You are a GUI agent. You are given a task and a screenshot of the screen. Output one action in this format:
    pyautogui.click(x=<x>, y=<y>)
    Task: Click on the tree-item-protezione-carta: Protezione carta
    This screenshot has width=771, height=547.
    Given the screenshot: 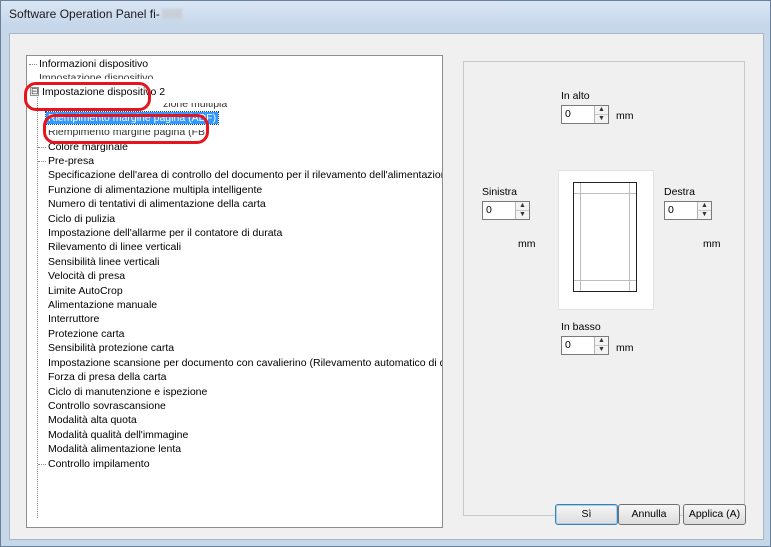 What is the action you would take?
    pyautogui.click(x=86, y=334)
    